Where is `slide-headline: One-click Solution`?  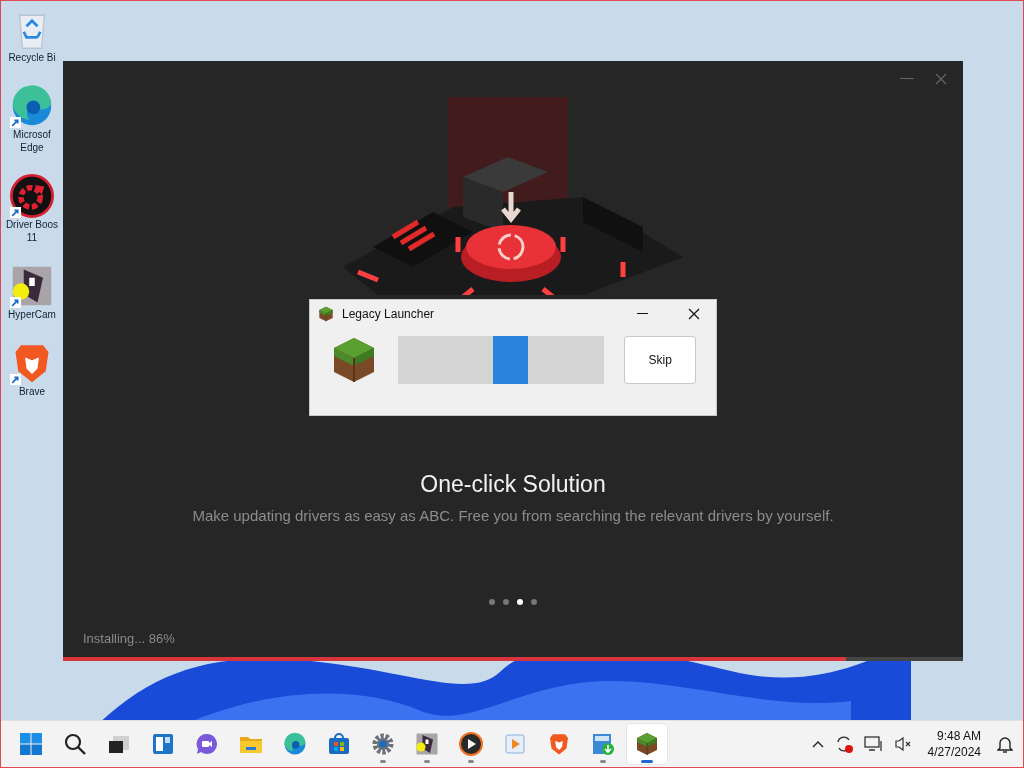
slide-headline: One-click Solution is located at coordinates (513, 484).